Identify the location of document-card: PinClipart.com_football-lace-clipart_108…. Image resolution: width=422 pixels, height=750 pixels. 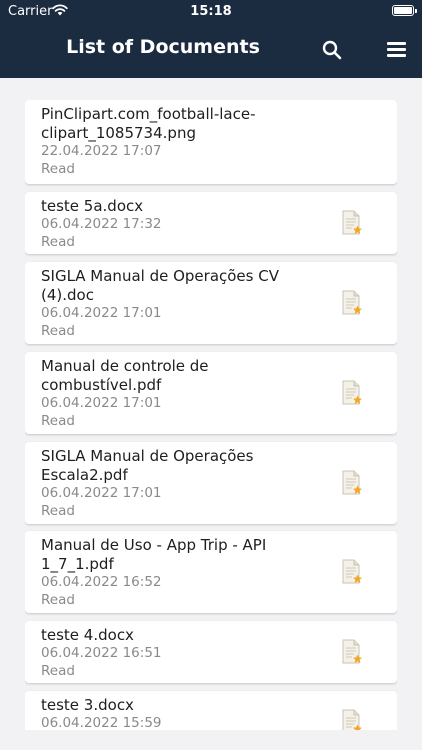
(211, 142).